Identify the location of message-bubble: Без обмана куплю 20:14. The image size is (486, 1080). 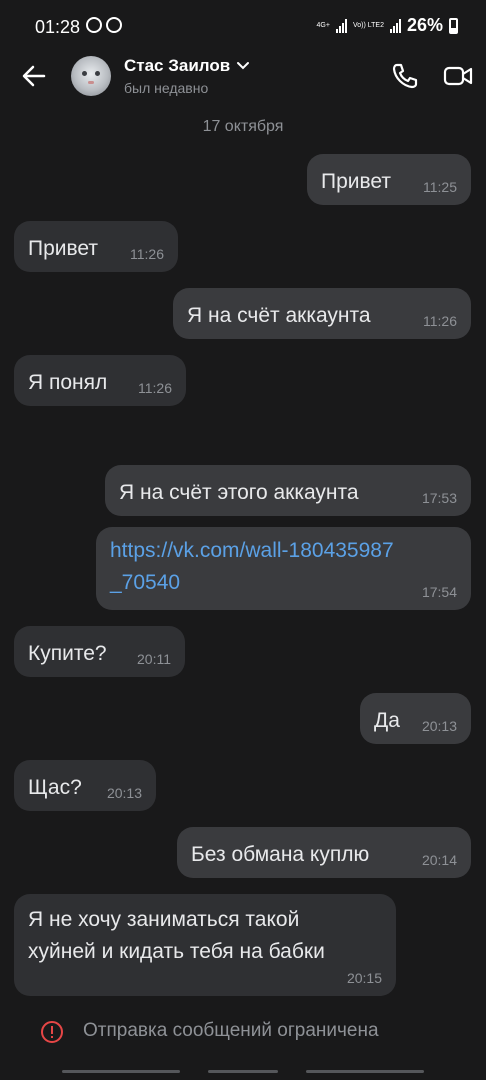
(324, 852).